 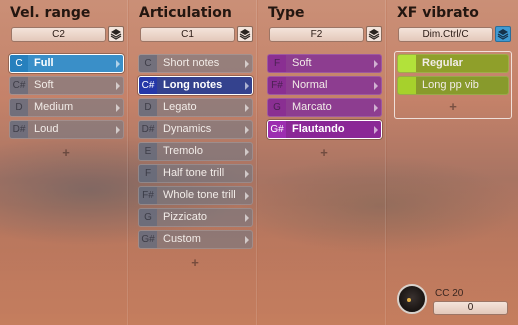 I want to click on item-label: Dynamics, so click(x=187, y=129).